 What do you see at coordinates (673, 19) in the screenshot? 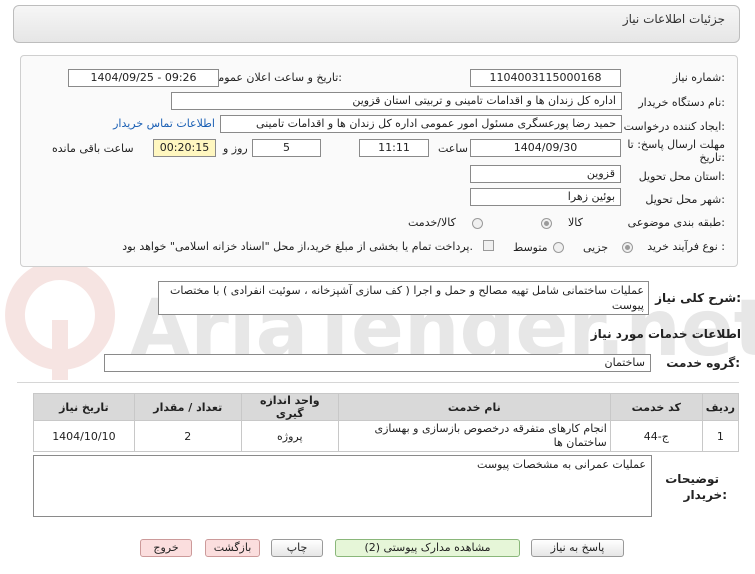
I see `page-title: جزئیات اطلاعات نیاز` at bounding box center [673, 19].